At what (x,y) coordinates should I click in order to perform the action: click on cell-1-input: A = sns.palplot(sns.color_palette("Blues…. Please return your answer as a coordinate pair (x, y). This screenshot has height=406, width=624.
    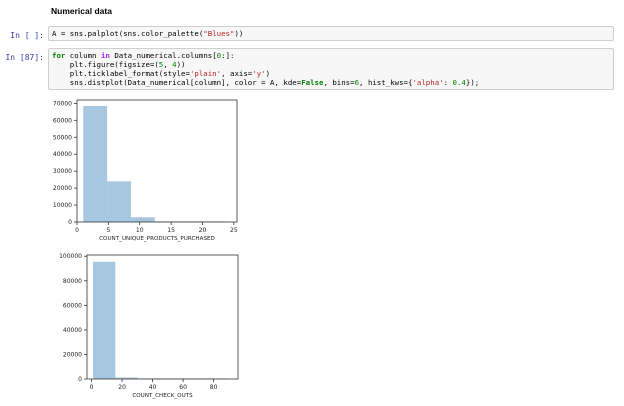
    Looking at the image, I should click on (331, 33).